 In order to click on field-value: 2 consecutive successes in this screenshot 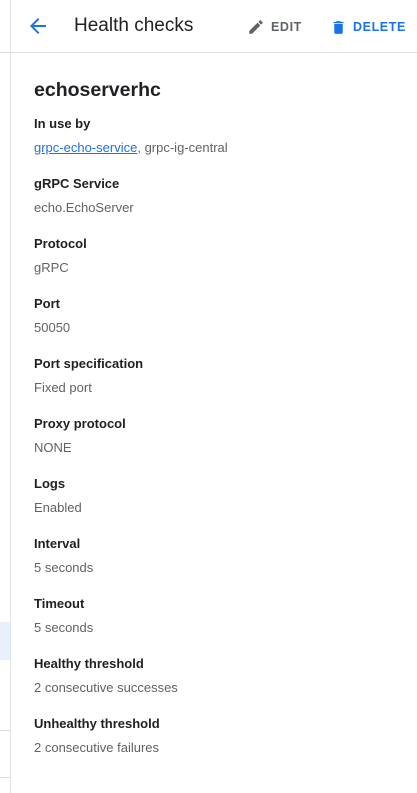, I will do `click(106, 687)`.